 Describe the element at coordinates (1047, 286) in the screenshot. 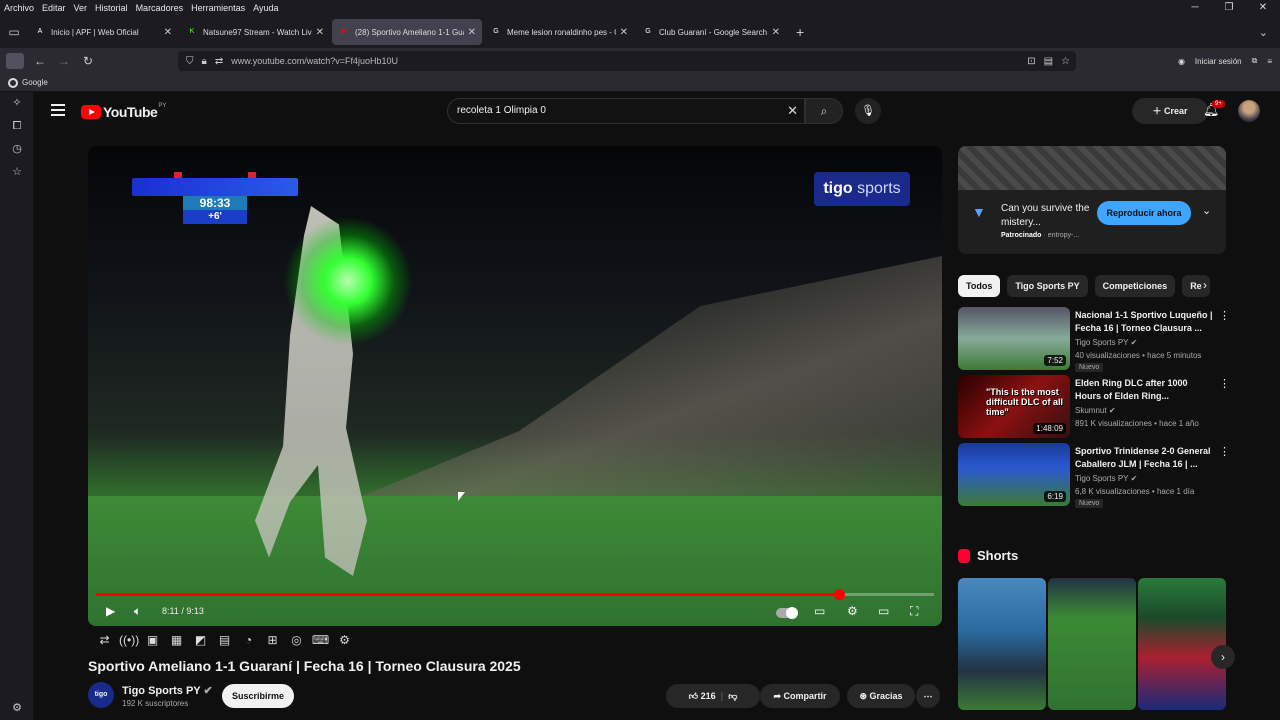

I see `chip-tigo-sports: Tigo Sports PY` at that location.